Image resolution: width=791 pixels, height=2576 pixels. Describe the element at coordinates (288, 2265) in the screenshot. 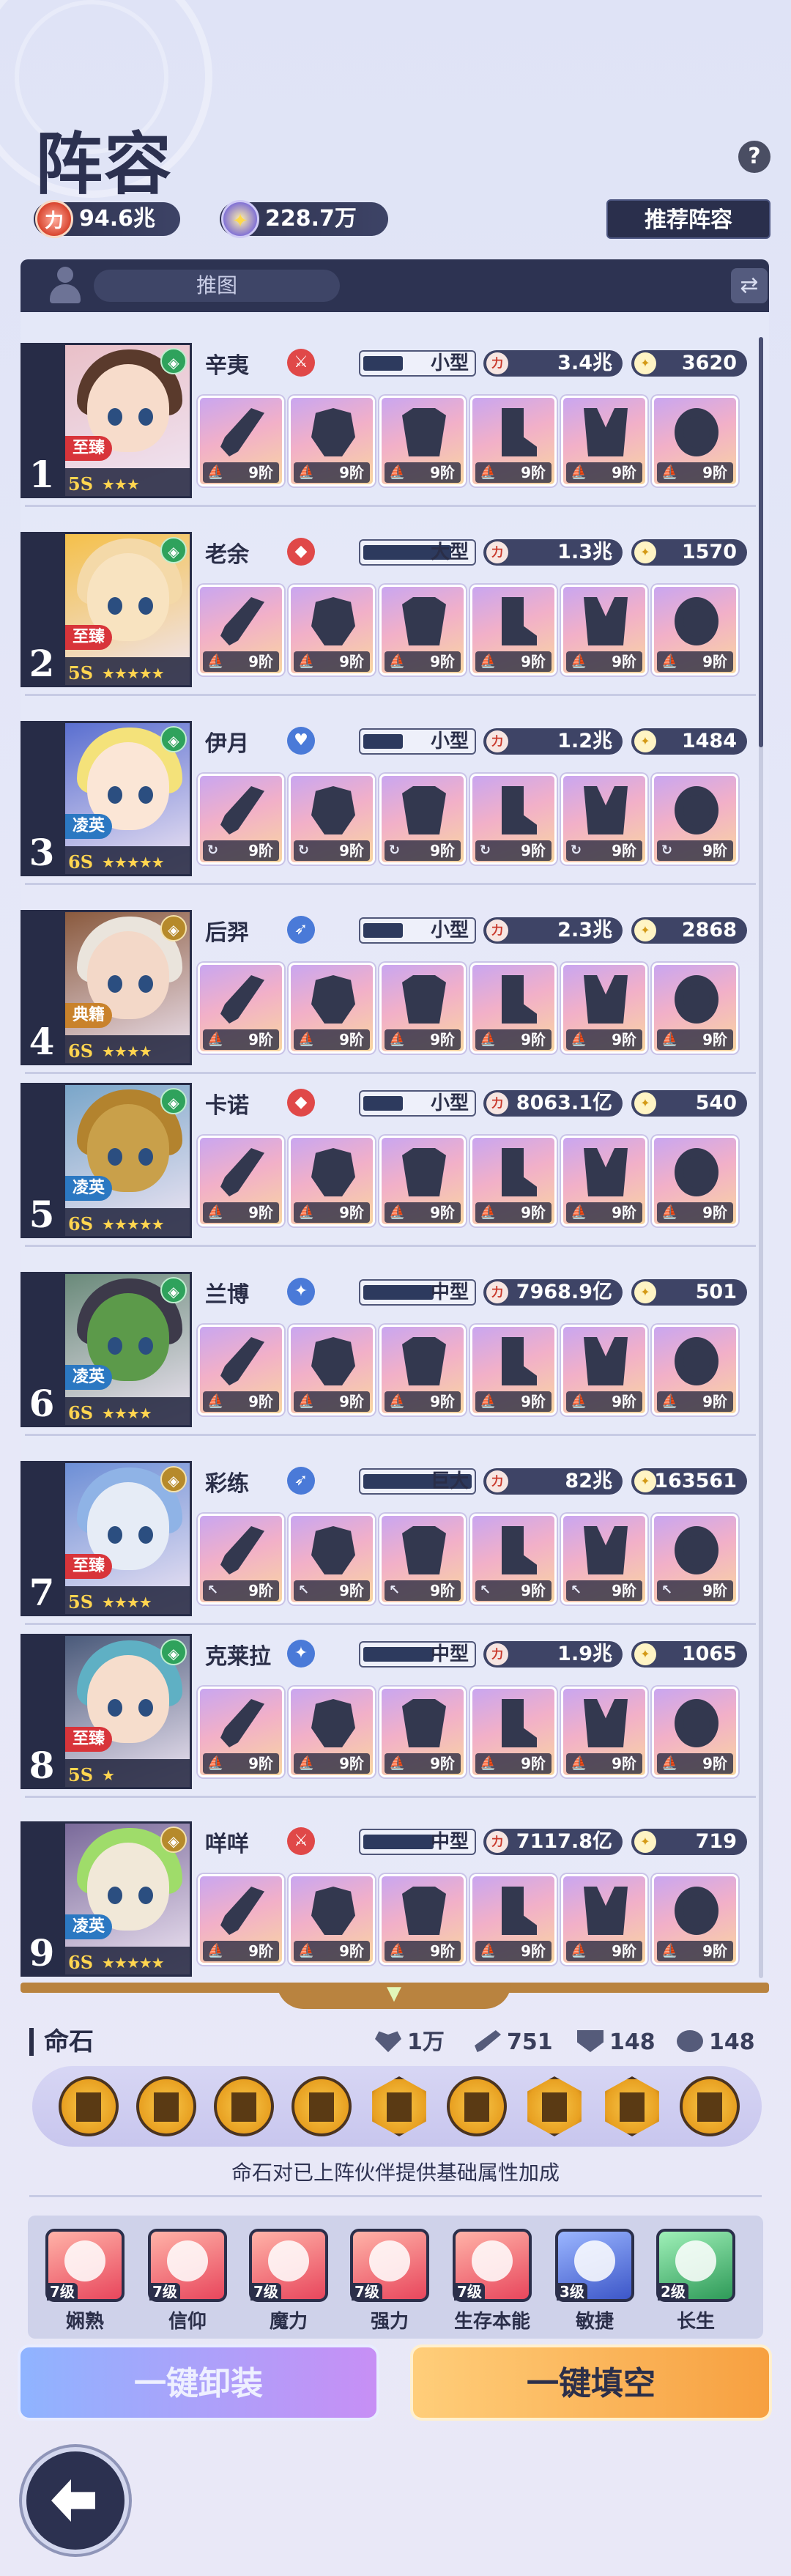

I see `attribute-magic: 7级` at that location.